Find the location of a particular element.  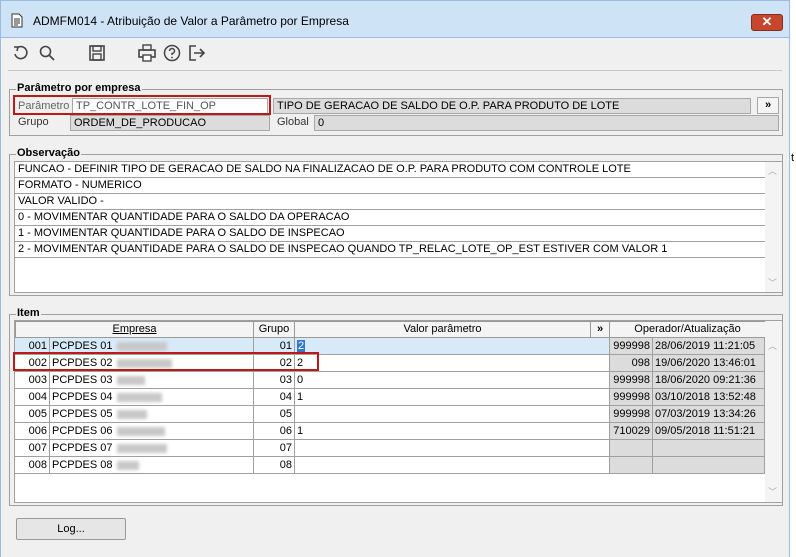

row-atualizacao: 28/06/2019 11:21:05 is located at coordinates (709, 346).